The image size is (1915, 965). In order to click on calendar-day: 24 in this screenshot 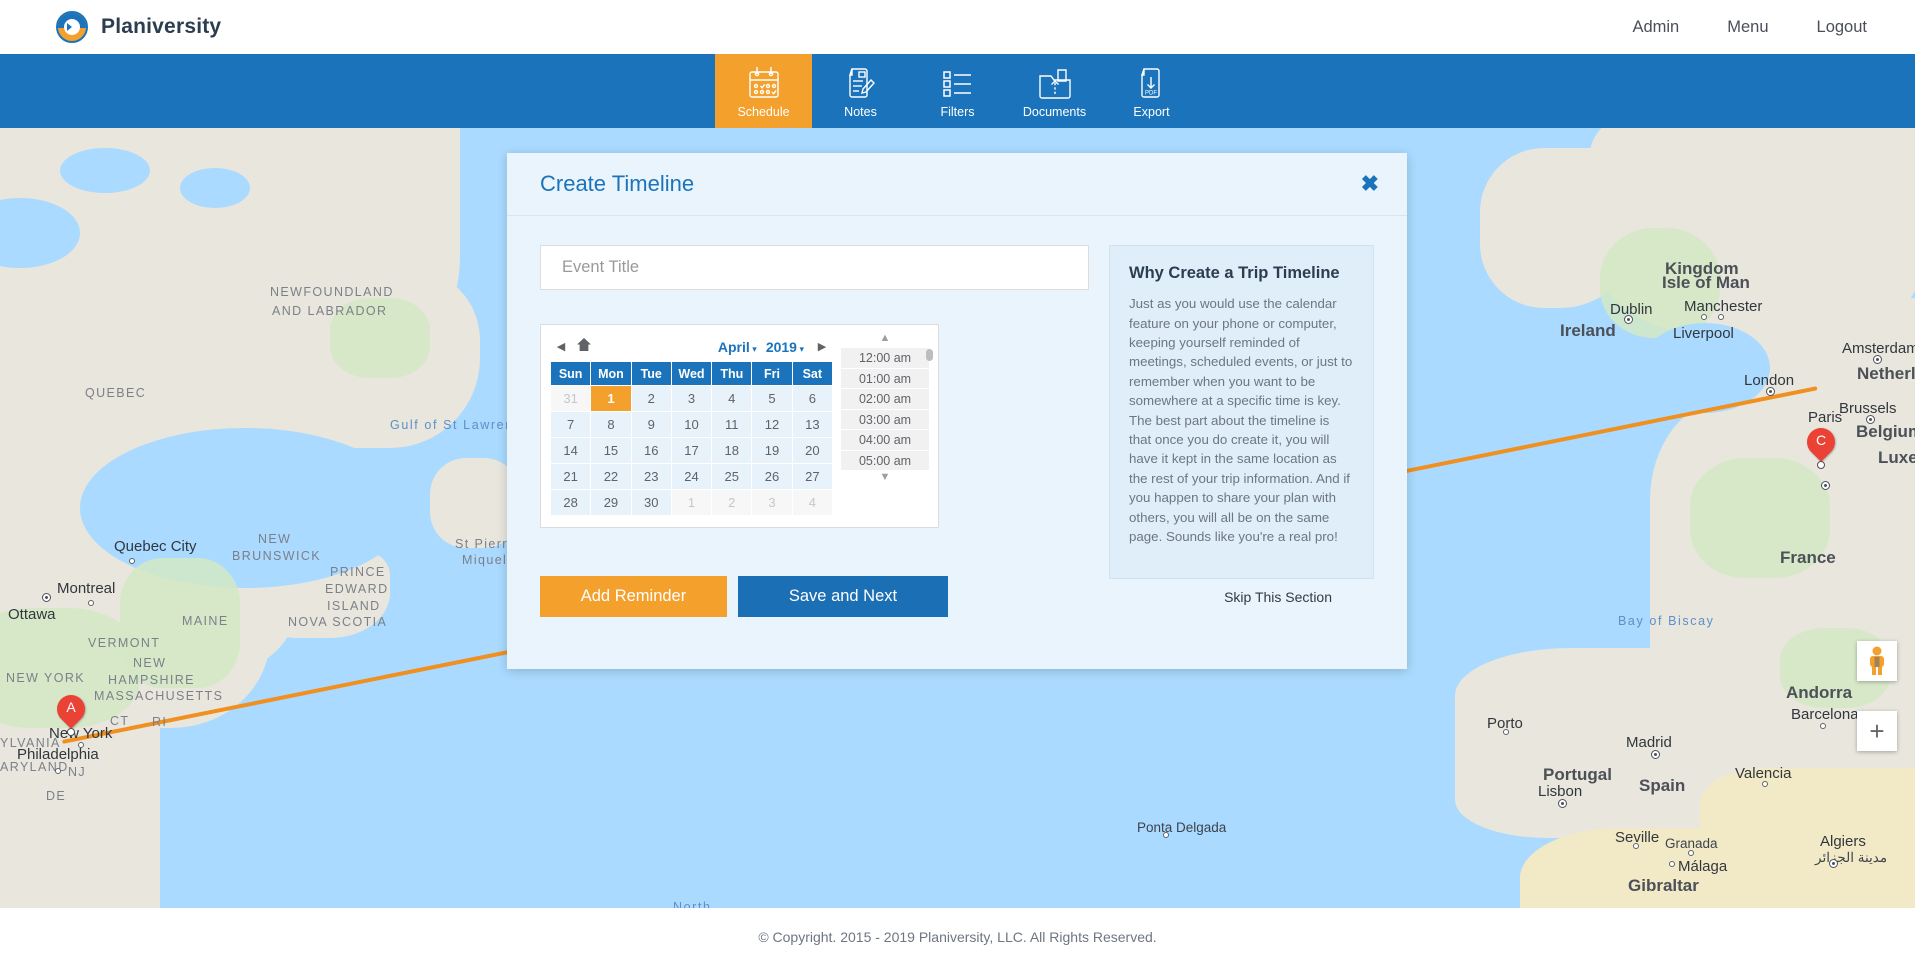, I will do `click(691, 476)`.